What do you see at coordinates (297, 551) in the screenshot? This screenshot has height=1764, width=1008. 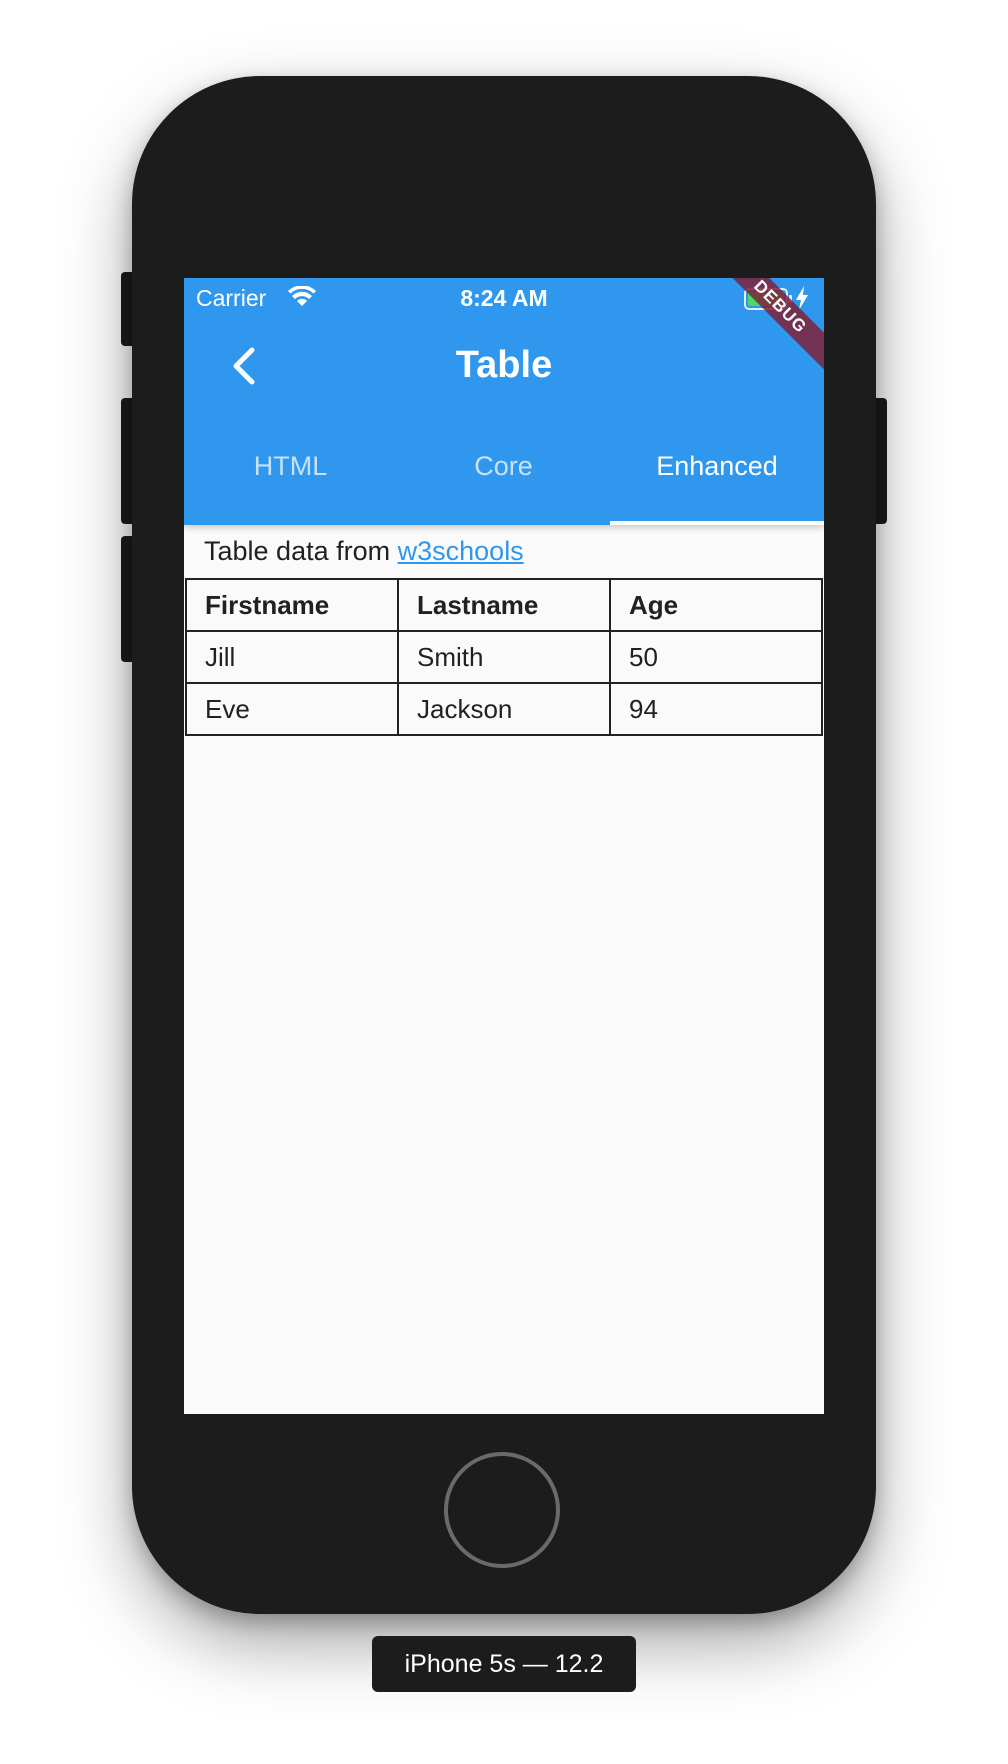 I see `source-prefix: Table data from` at bounding box center [297, 551].